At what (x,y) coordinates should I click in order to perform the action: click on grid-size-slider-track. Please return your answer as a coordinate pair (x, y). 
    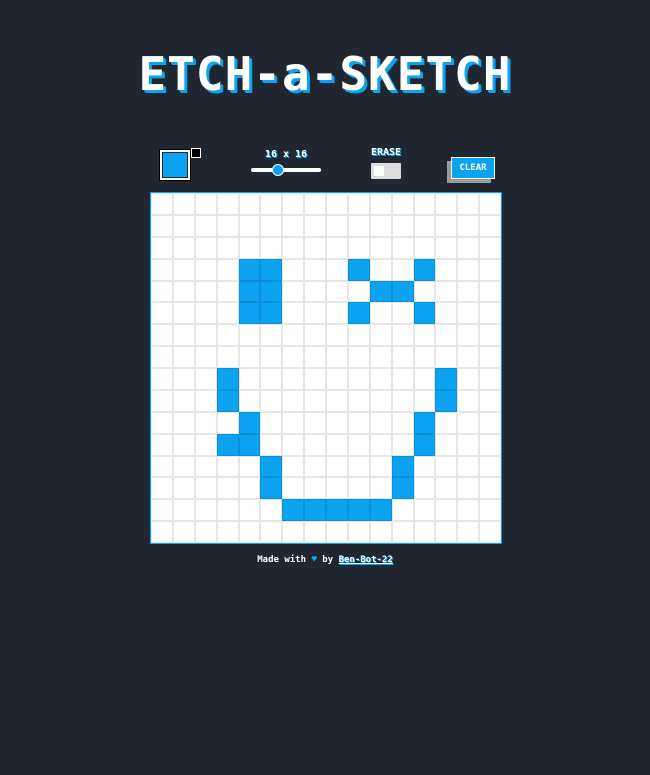
    Looking at the image, I should click on (286, 170).